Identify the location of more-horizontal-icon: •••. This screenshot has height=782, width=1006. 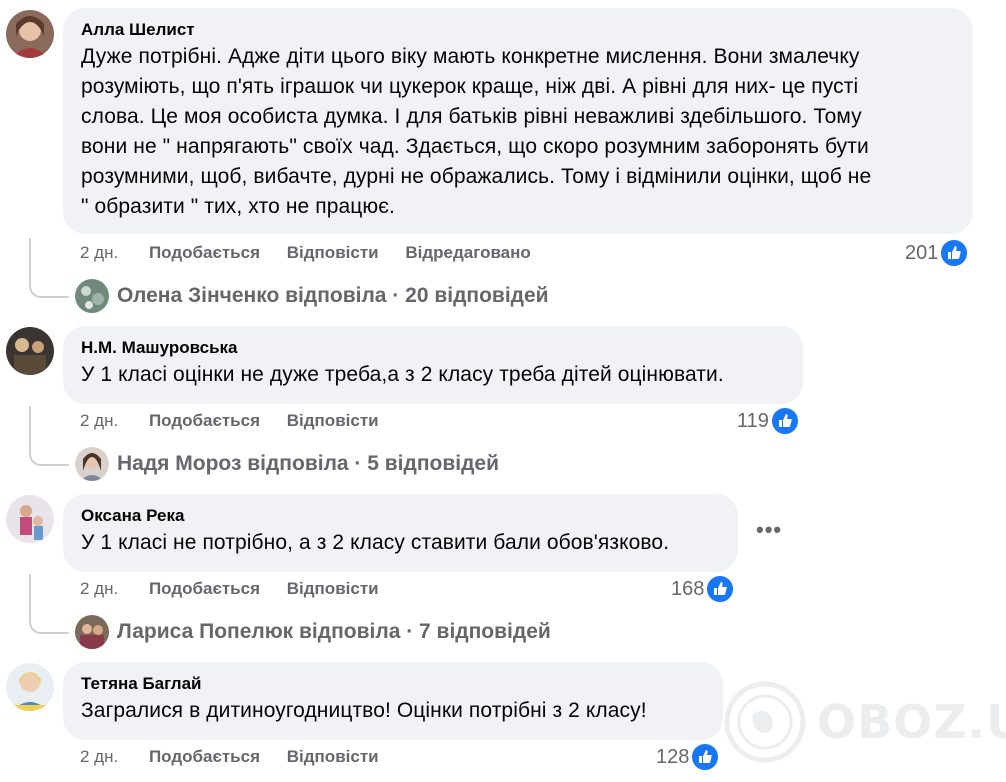
(769, 530).